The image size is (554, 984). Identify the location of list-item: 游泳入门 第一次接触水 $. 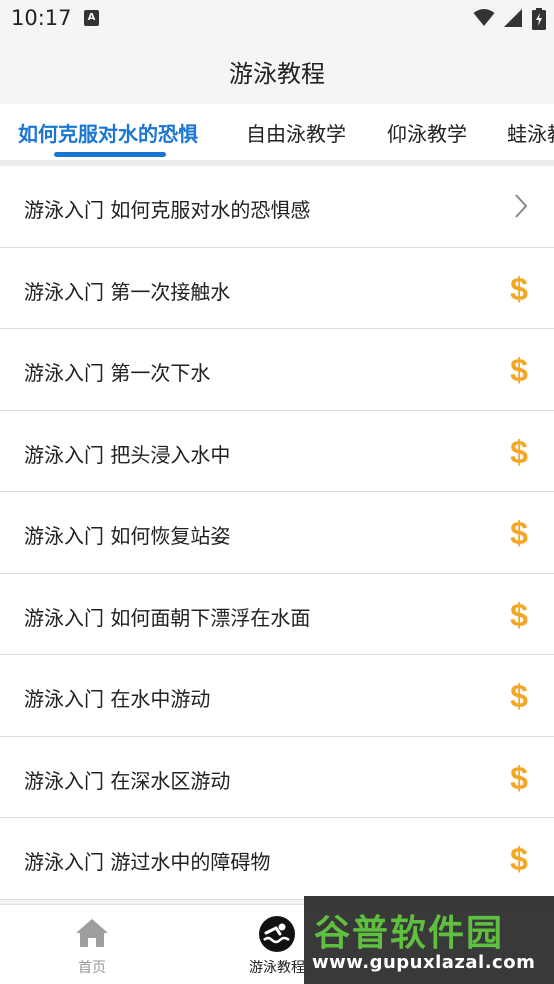
(277, 288).